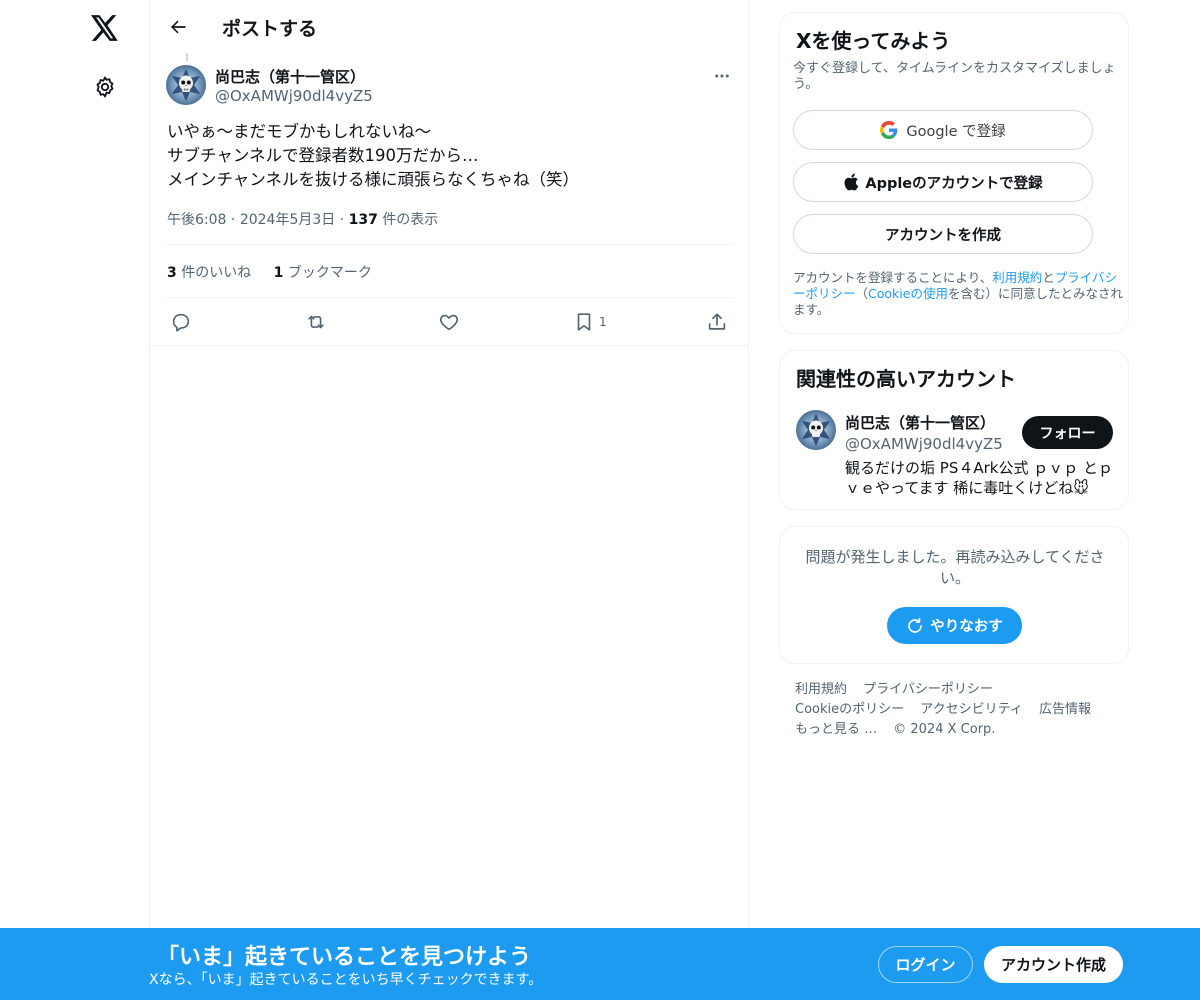 The height and width of the screenshot is (1000, 1200). I want to click on related-account-name: 尚巴志（第十一管区）, so click(920, 422).